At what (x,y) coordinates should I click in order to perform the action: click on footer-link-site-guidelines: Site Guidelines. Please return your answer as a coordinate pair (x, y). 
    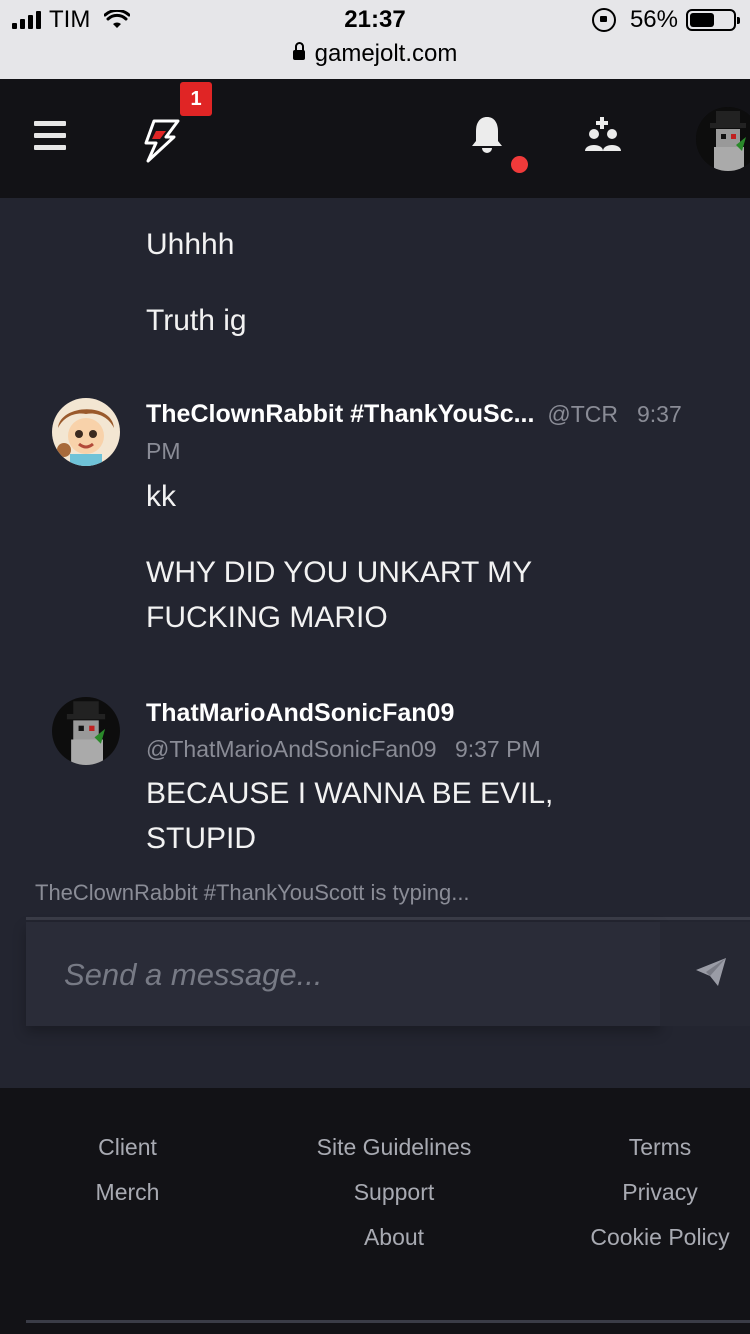
    Looking at the image, I should click on (394, 1147).